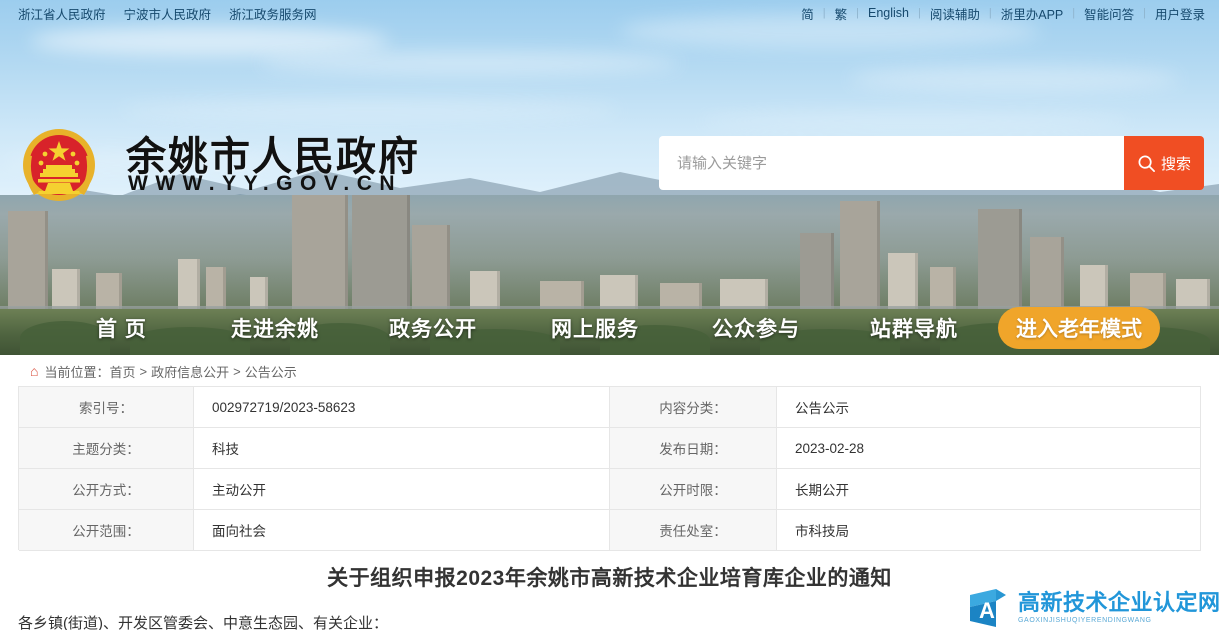  What do you see at coordinates (1175, 164) in the screenshot?
I see `search-button-label: 搜索` at bounding box center [1175, 164].